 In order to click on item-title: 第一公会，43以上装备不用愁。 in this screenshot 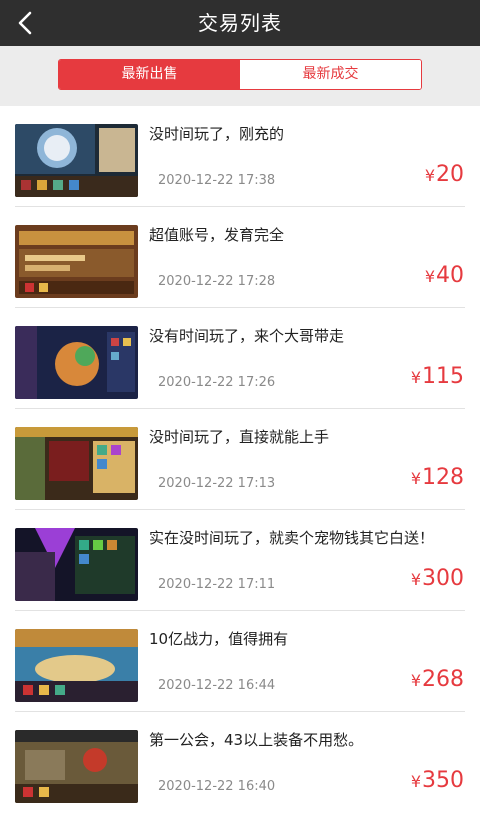, I will do `click(256, 740)`.